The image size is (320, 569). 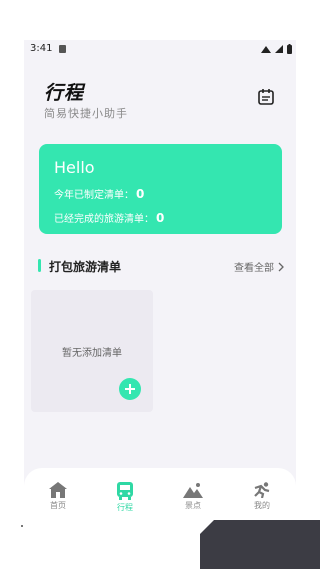 I want to click on lists-done-row: 已经完成的旅游清单： 0, so click(x=109, y=217).